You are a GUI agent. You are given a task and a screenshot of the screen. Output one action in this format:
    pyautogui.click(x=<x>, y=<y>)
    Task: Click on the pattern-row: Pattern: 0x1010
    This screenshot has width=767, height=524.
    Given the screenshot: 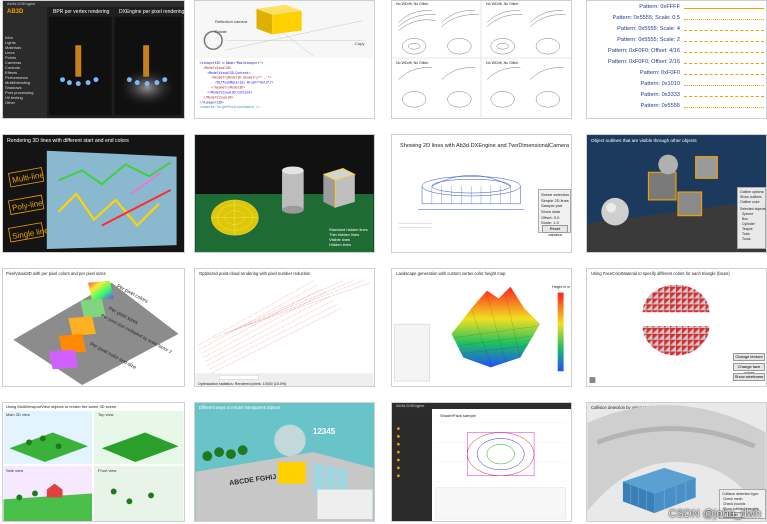 What is the action you would take?
    pyautogui.click(x=676, y=85)
    